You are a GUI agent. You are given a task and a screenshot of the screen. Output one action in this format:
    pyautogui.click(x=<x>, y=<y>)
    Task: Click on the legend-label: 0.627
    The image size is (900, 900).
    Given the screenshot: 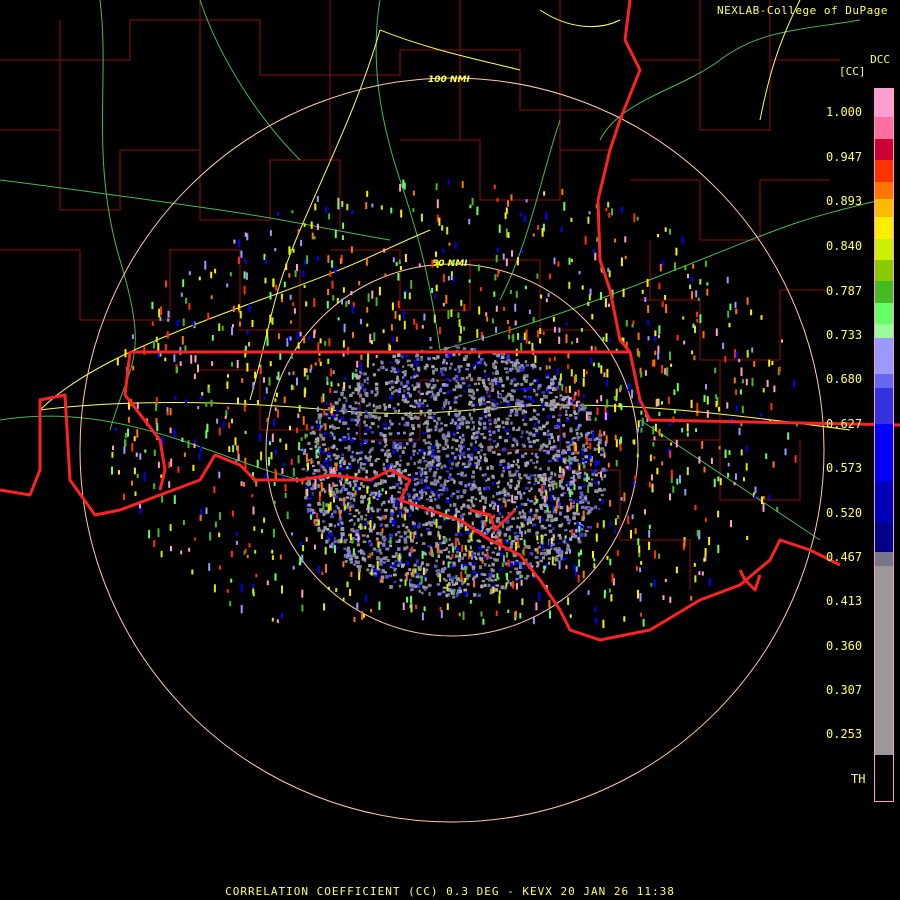 What is the action you would take?
    pyautogui.click(x=844, y=424)
    